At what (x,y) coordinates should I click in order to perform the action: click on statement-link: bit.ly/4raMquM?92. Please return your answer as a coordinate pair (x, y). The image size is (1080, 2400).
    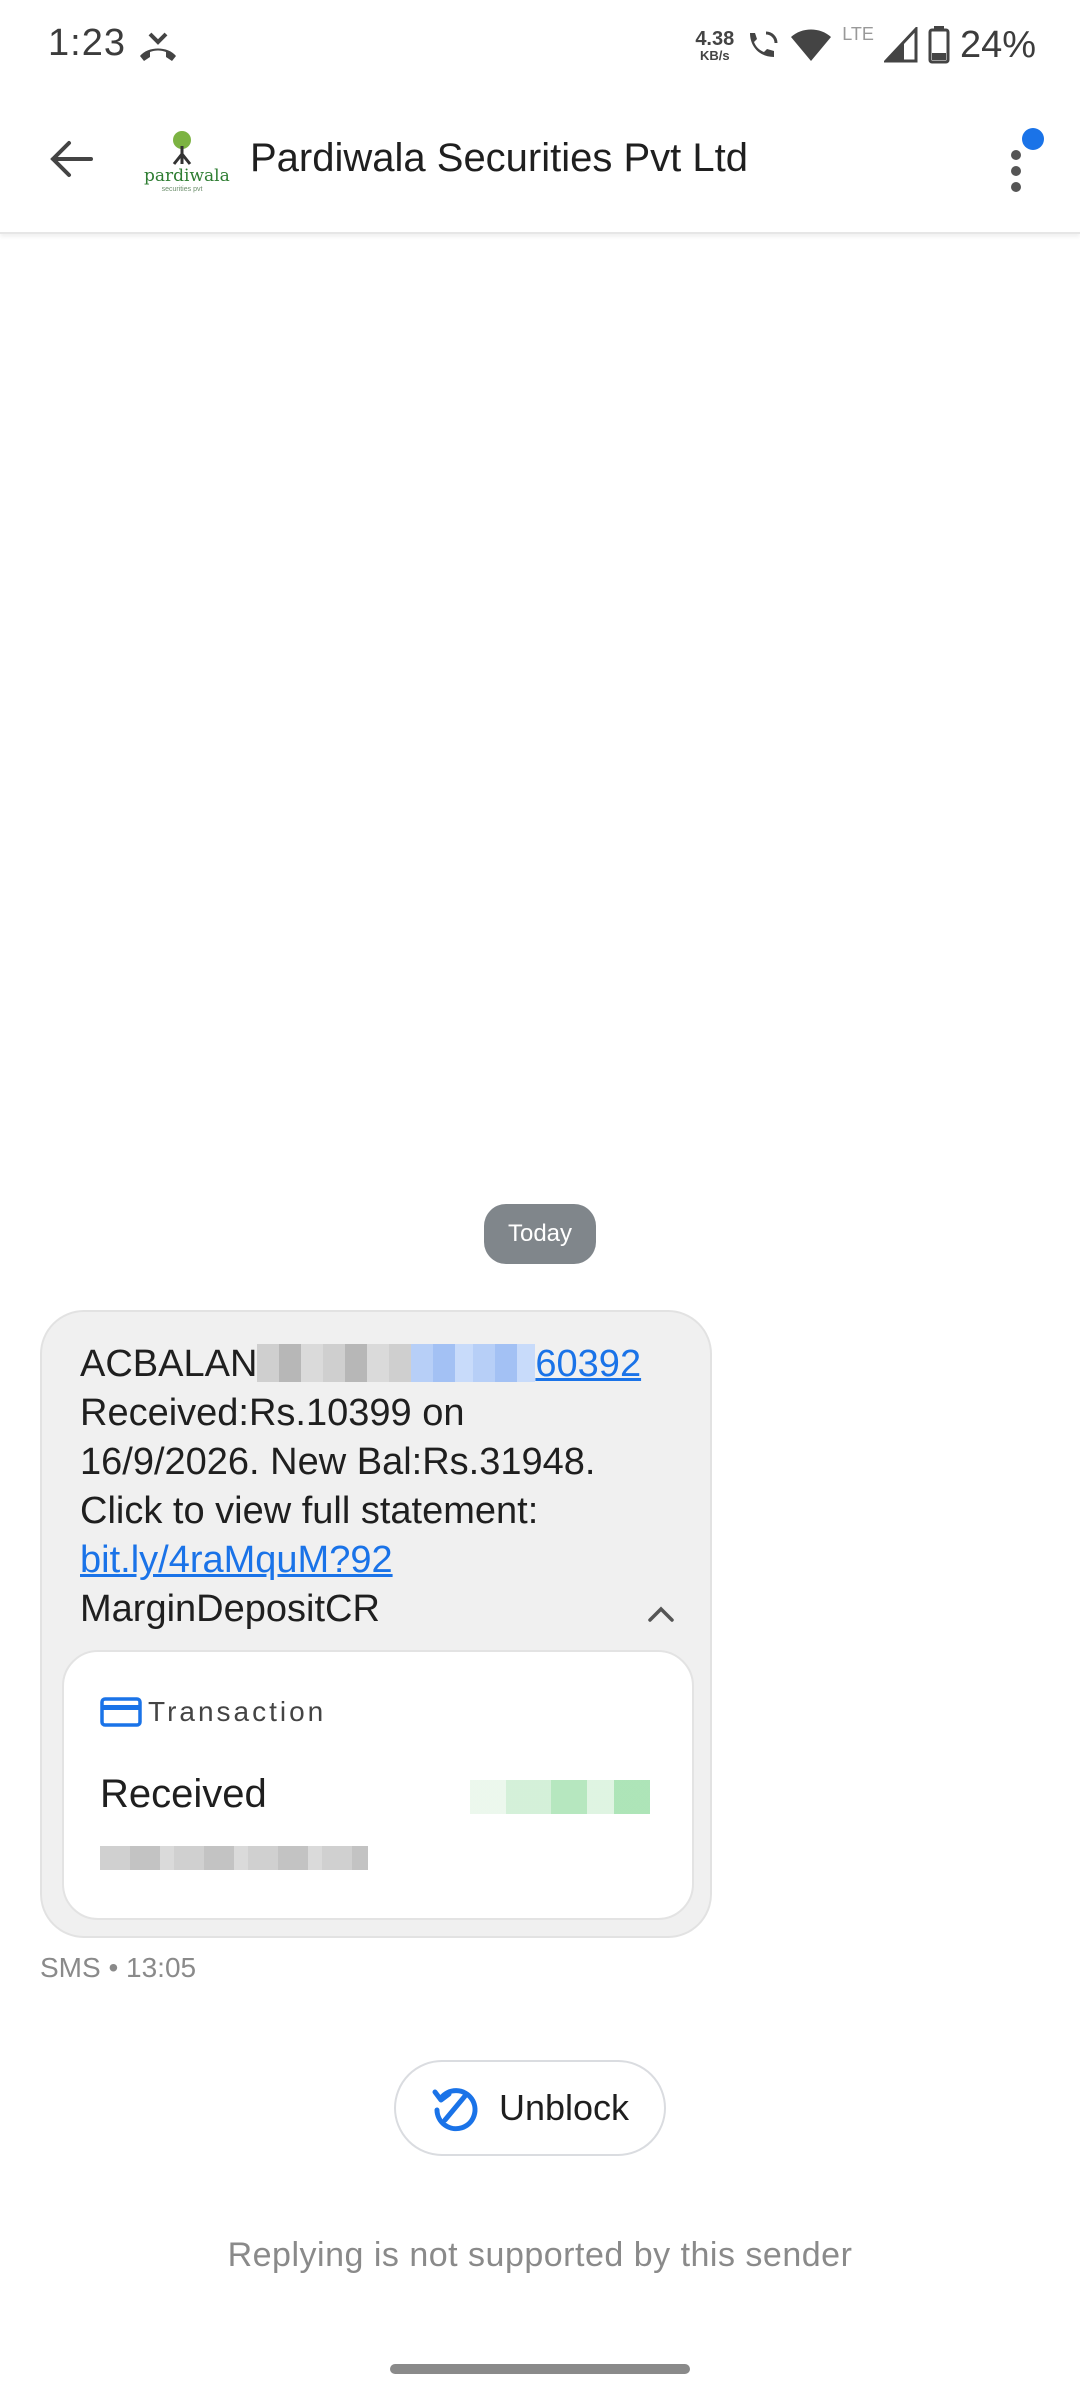
    Looking at the image, I should click on (375, 1560).